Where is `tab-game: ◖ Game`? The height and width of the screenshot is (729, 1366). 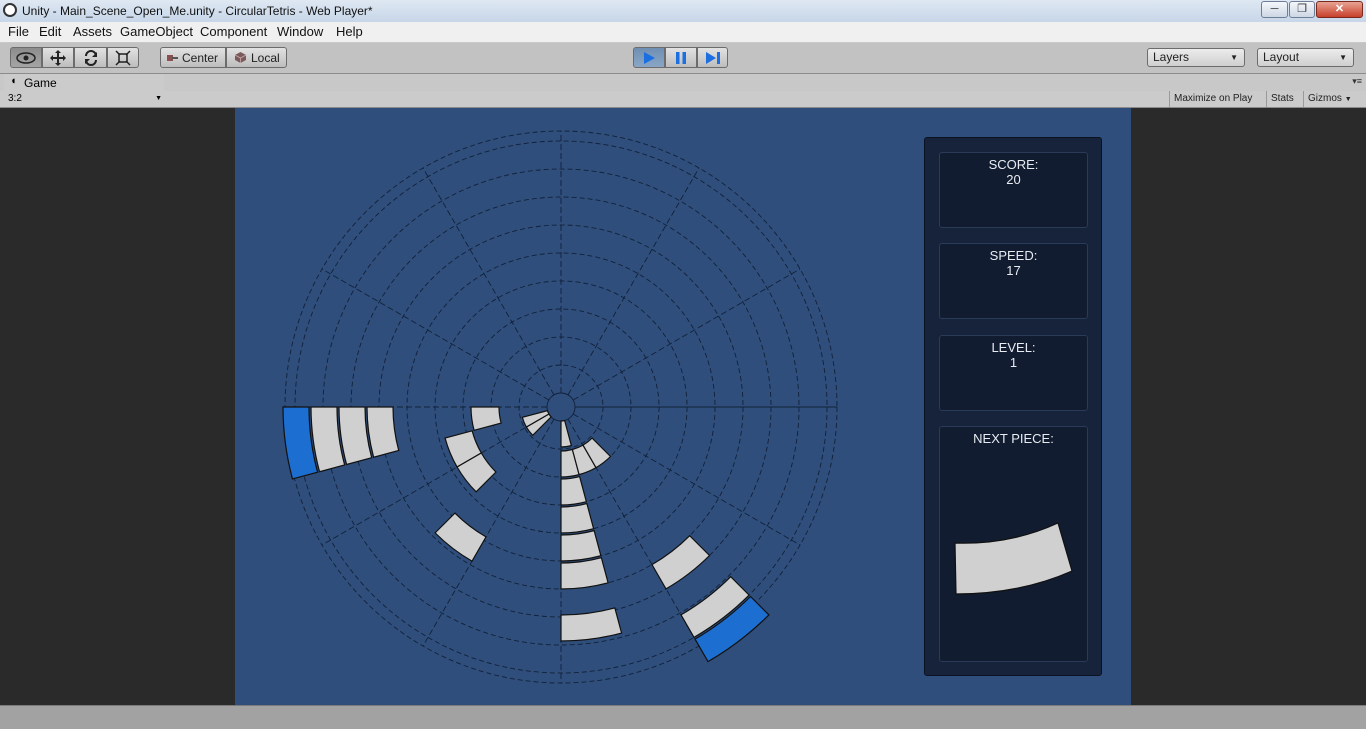 tab-game: ◖ Game is located at coordinates (84, 82).